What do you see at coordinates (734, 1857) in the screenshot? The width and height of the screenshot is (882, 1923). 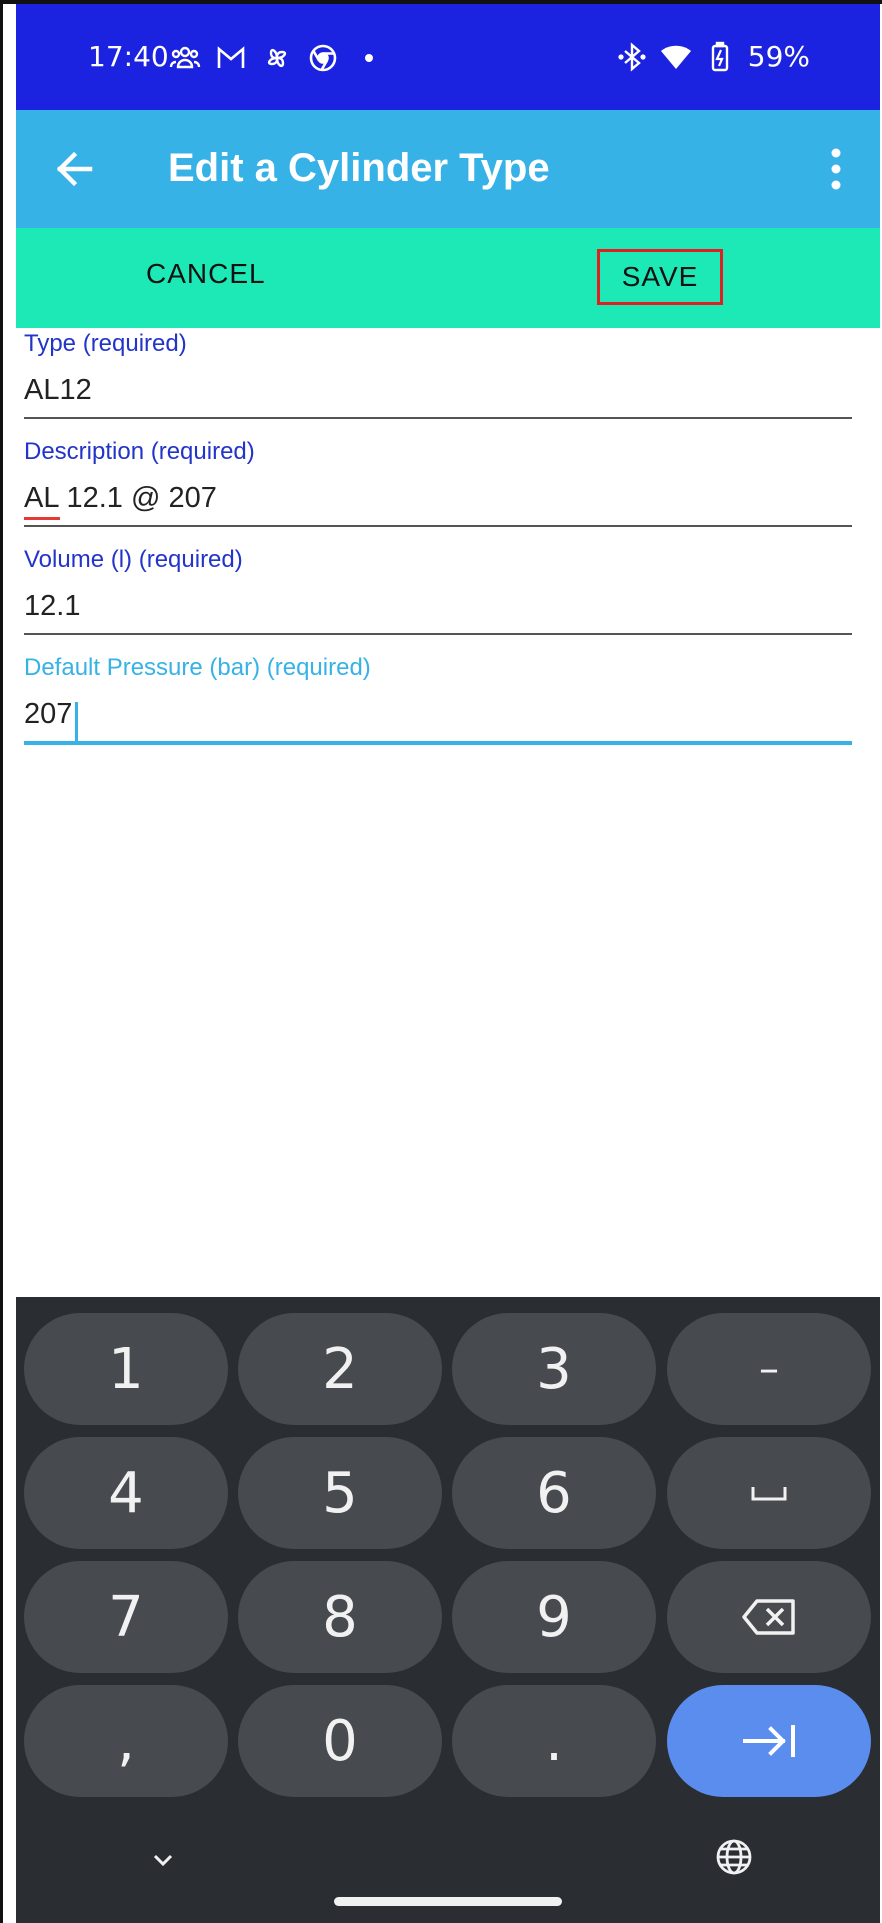 I see `globe-icon` at bounding box center [734, 1857].